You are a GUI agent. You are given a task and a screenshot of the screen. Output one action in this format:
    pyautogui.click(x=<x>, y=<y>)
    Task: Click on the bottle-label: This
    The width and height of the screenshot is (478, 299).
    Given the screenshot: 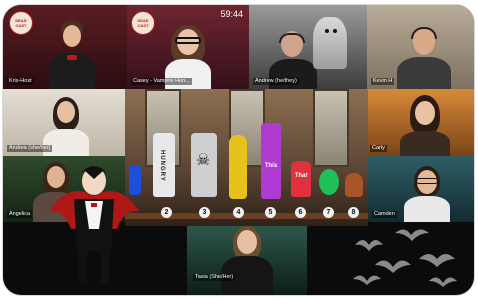 What is the action you would take?
    pyautogui.click(x=271, y=166)
    